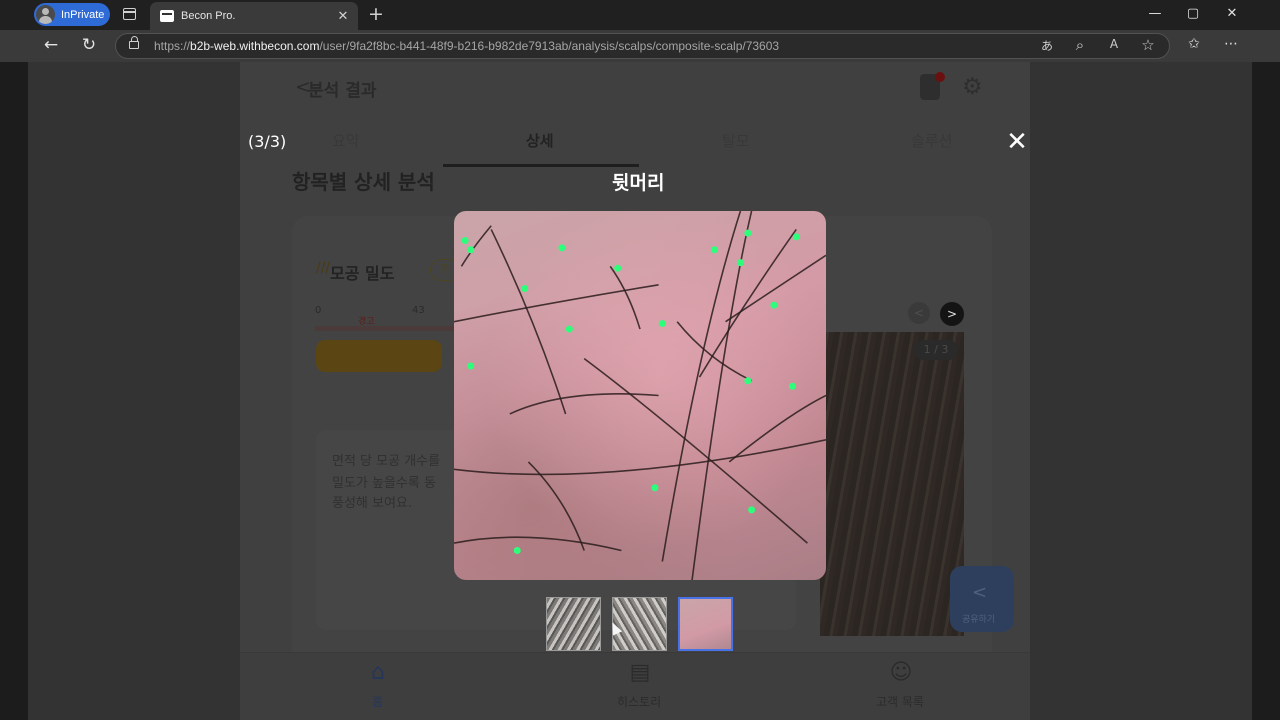 The width and height of the screenshot is (1280, 720). What do you see at coordinates (323, 268) in the screenshot?
I see `pore-density-icon: ///` at bounding box center [323, 268].